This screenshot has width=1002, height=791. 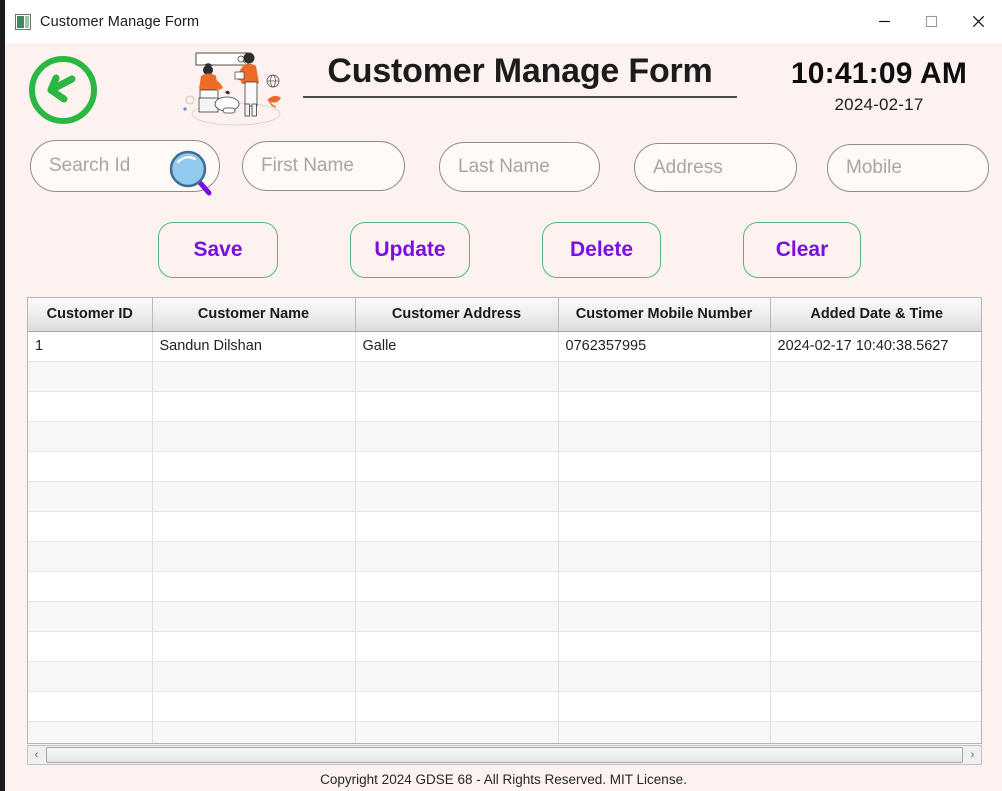 What do you see at coordinates (931, 21) in the screenshot?
I see `maximize-button` at bounding box center [931, 21].